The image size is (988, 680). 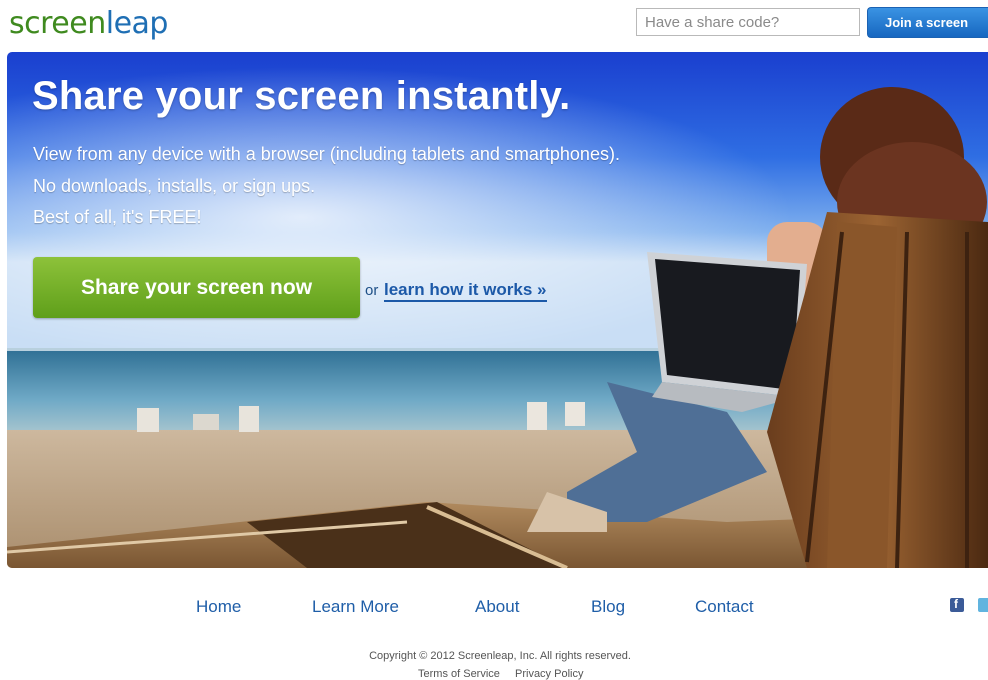 I want to click on terms-of-service-link: Terms of Service, so click(x=459, y=674).